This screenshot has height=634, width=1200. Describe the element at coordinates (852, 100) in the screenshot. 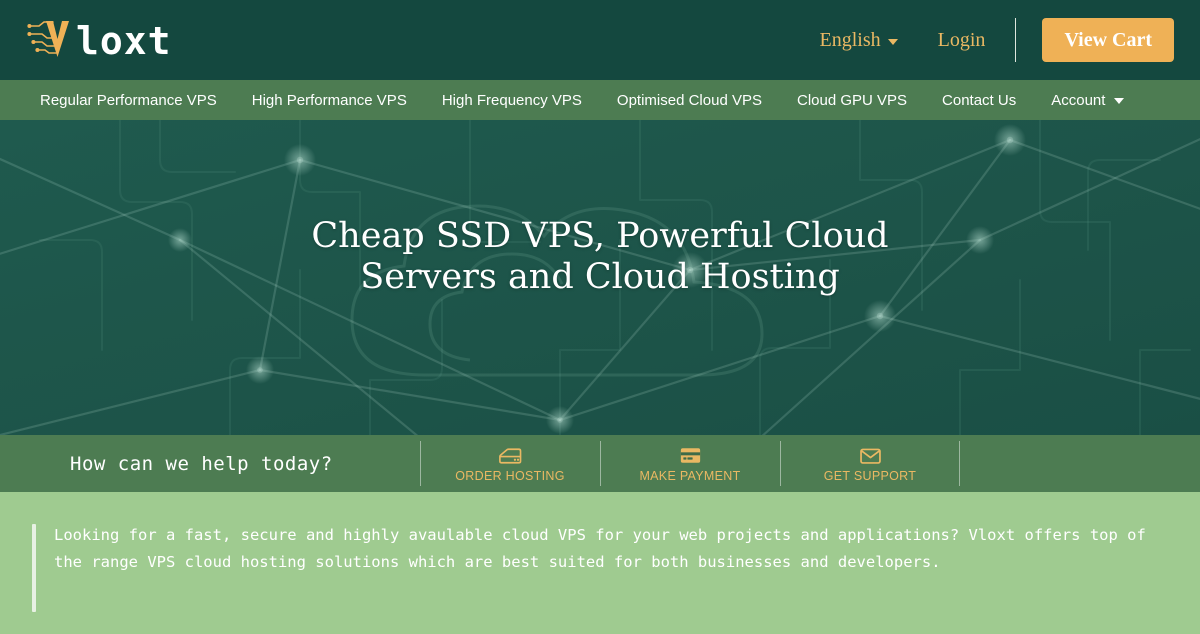

I see `nav-item-cloud-gpu-vps: Cloud GPU VPS` at that location.